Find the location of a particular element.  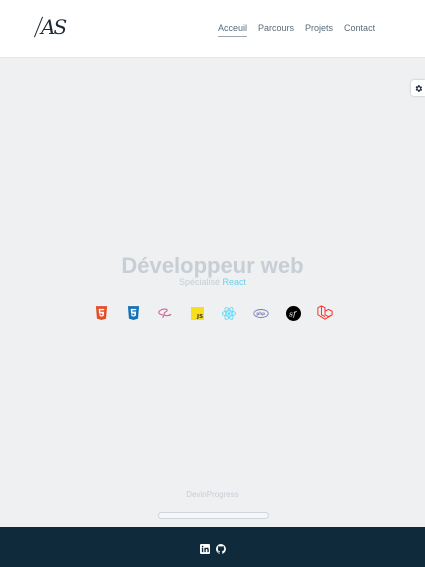

nav-item-parcours: Parcours is located at coordinates (276, 30).